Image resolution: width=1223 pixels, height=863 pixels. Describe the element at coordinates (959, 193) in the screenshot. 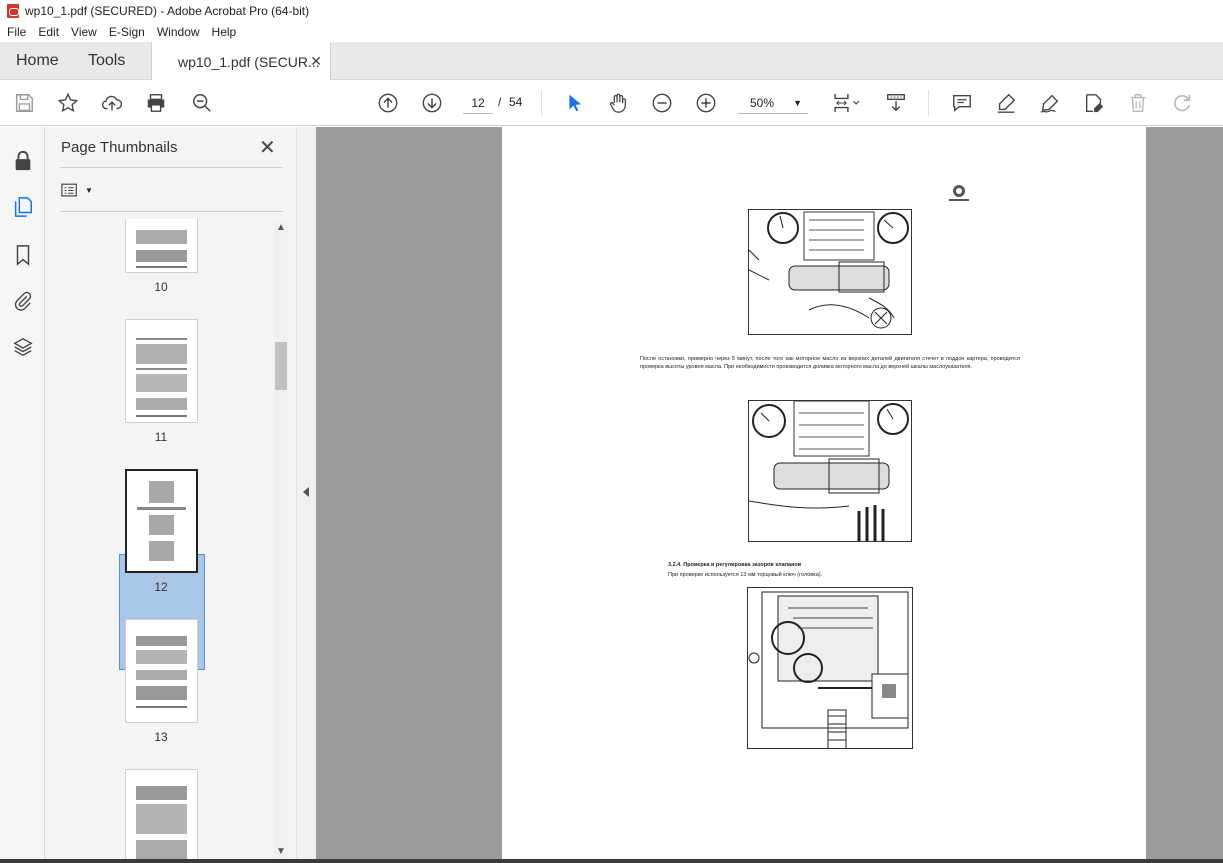

I see `manufacturer-logo` at that location.